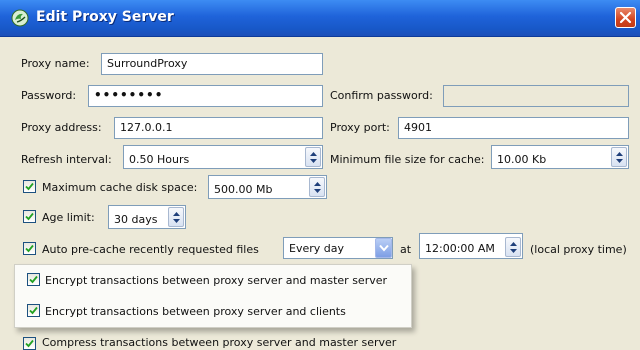  Describe the element at coordinates (136, 219) in the screenshot. I see `age-limit-value: 30 days` at that location.